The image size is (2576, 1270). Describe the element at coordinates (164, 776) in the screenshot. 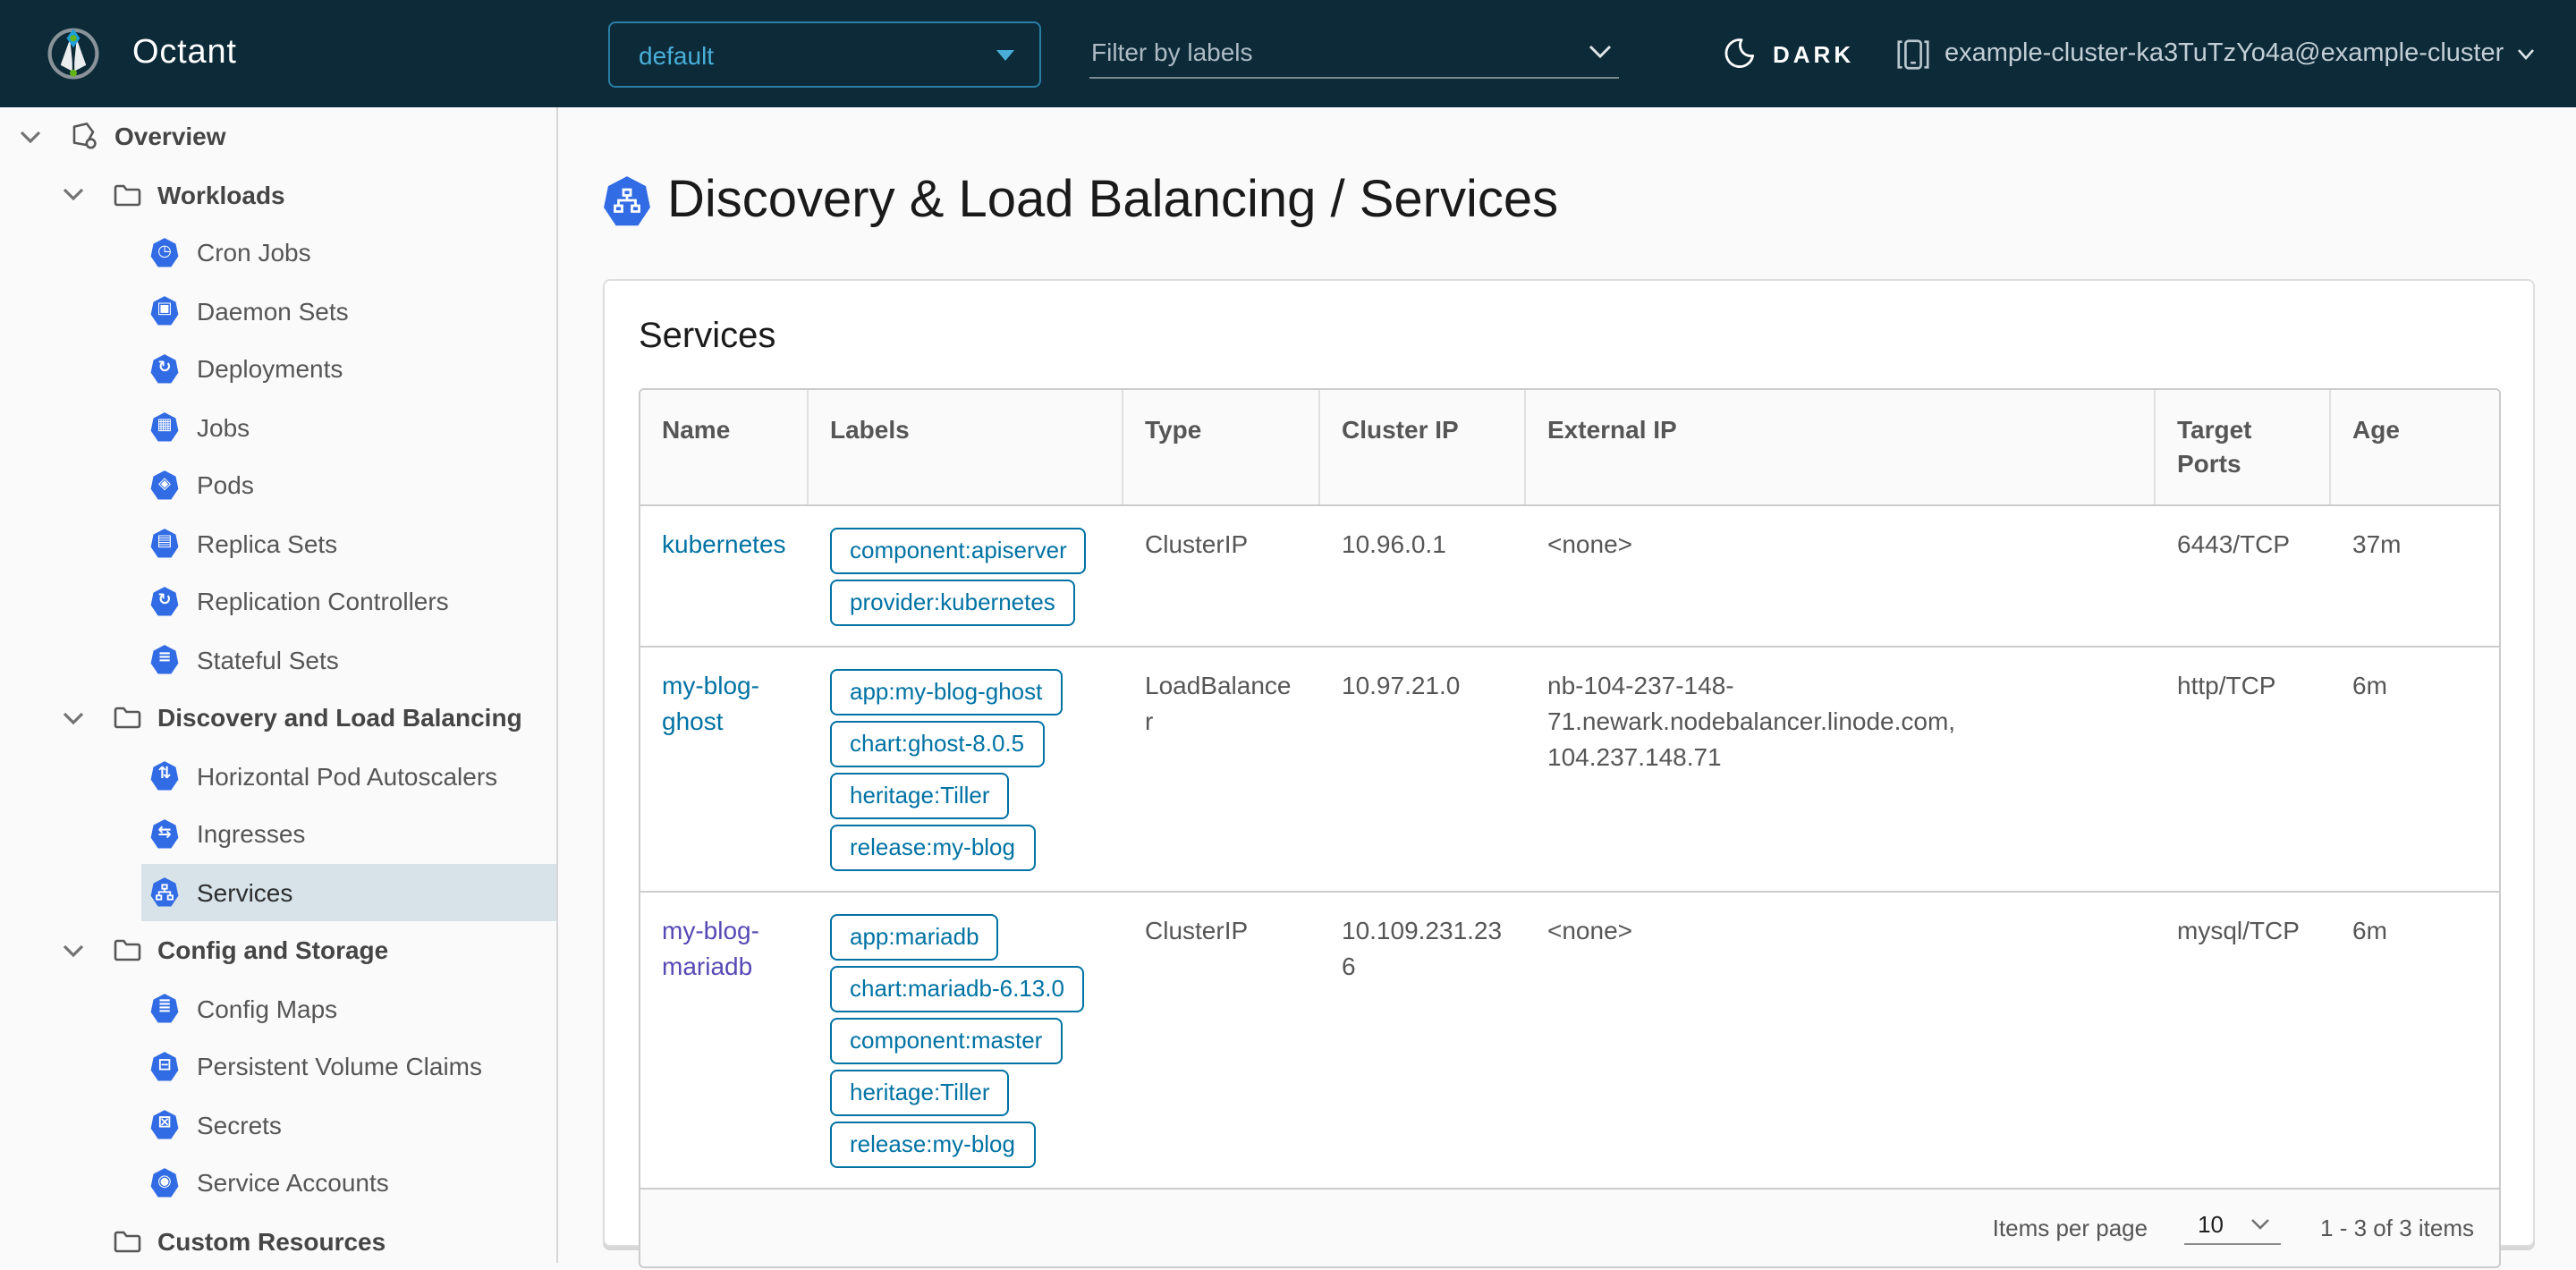

I see `horizontal-pod-autoscalers-icon: ⇅` at that location.